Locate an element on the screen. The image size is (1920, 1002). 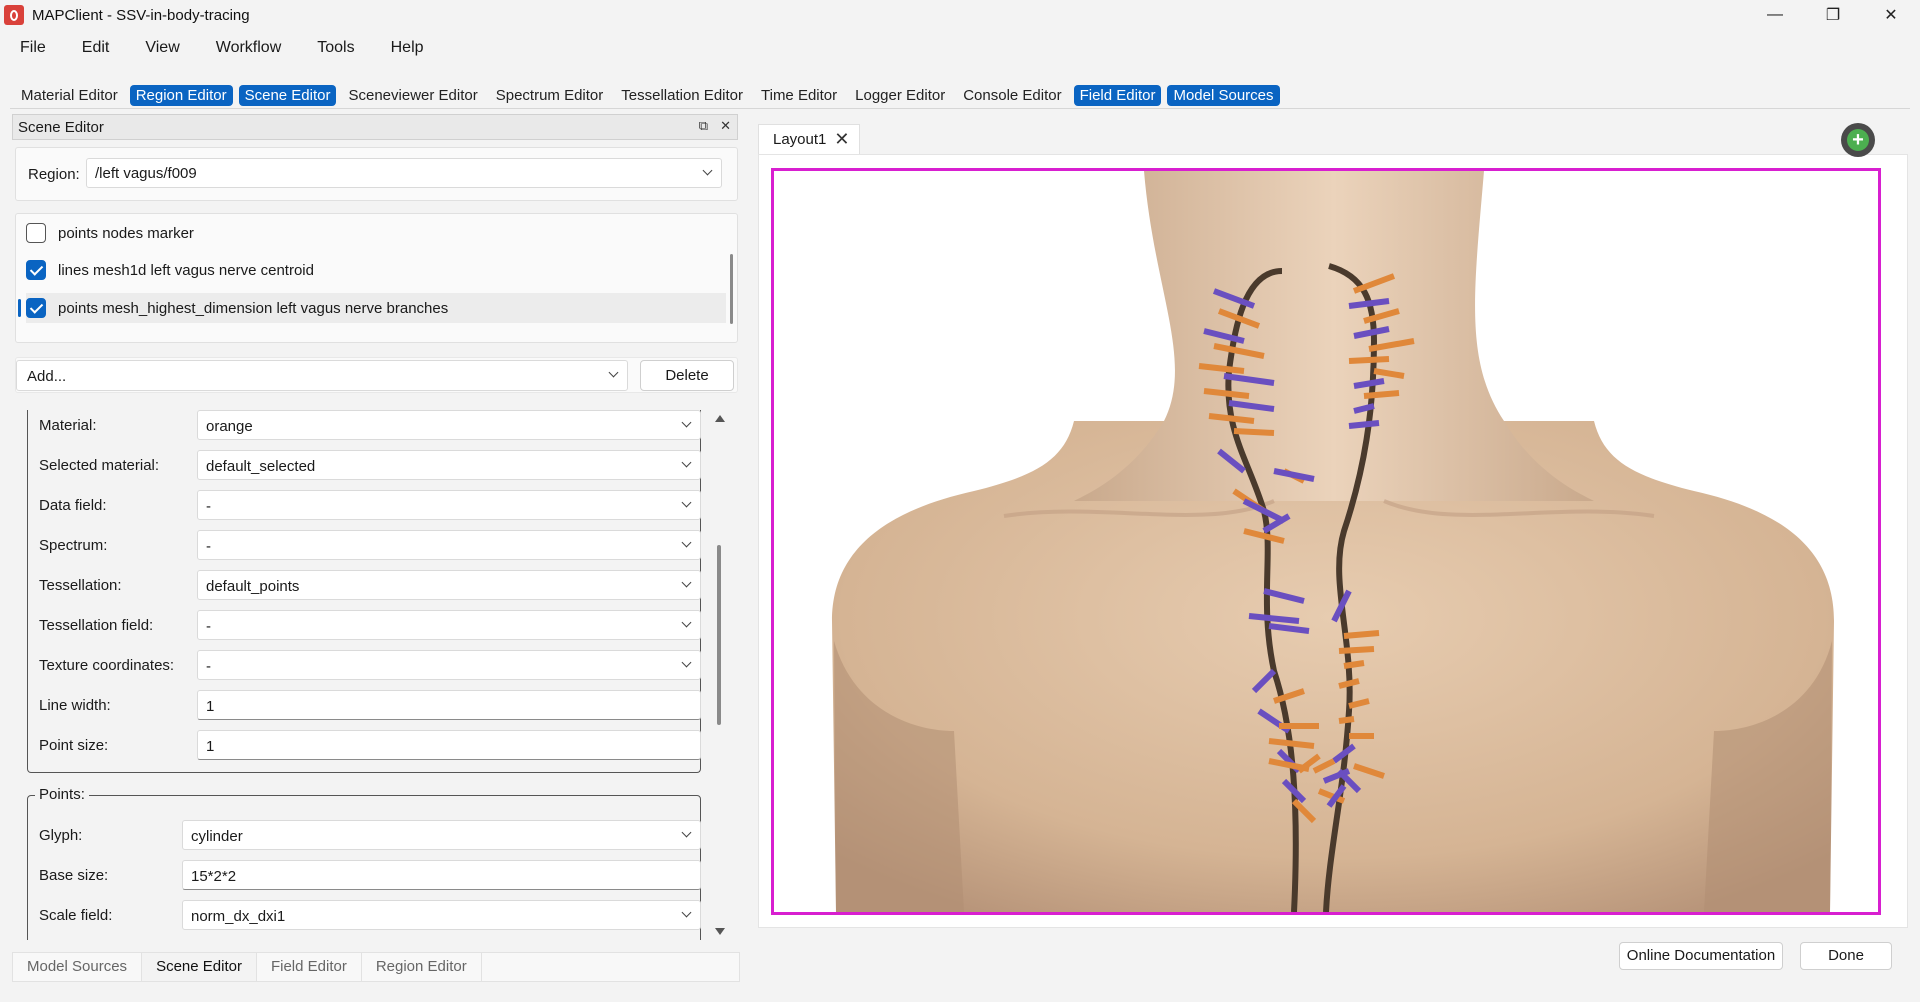
toolbar-model-sources: Model Sources is located at coordinates (1223, 95).